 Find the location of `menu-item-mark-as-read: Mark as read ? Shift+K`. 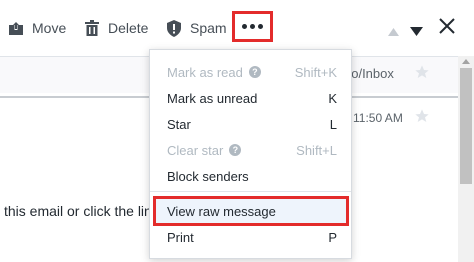

menu-item-mark-as-read: Mark as read ? Shift+K is located at coordinates (252, 72).